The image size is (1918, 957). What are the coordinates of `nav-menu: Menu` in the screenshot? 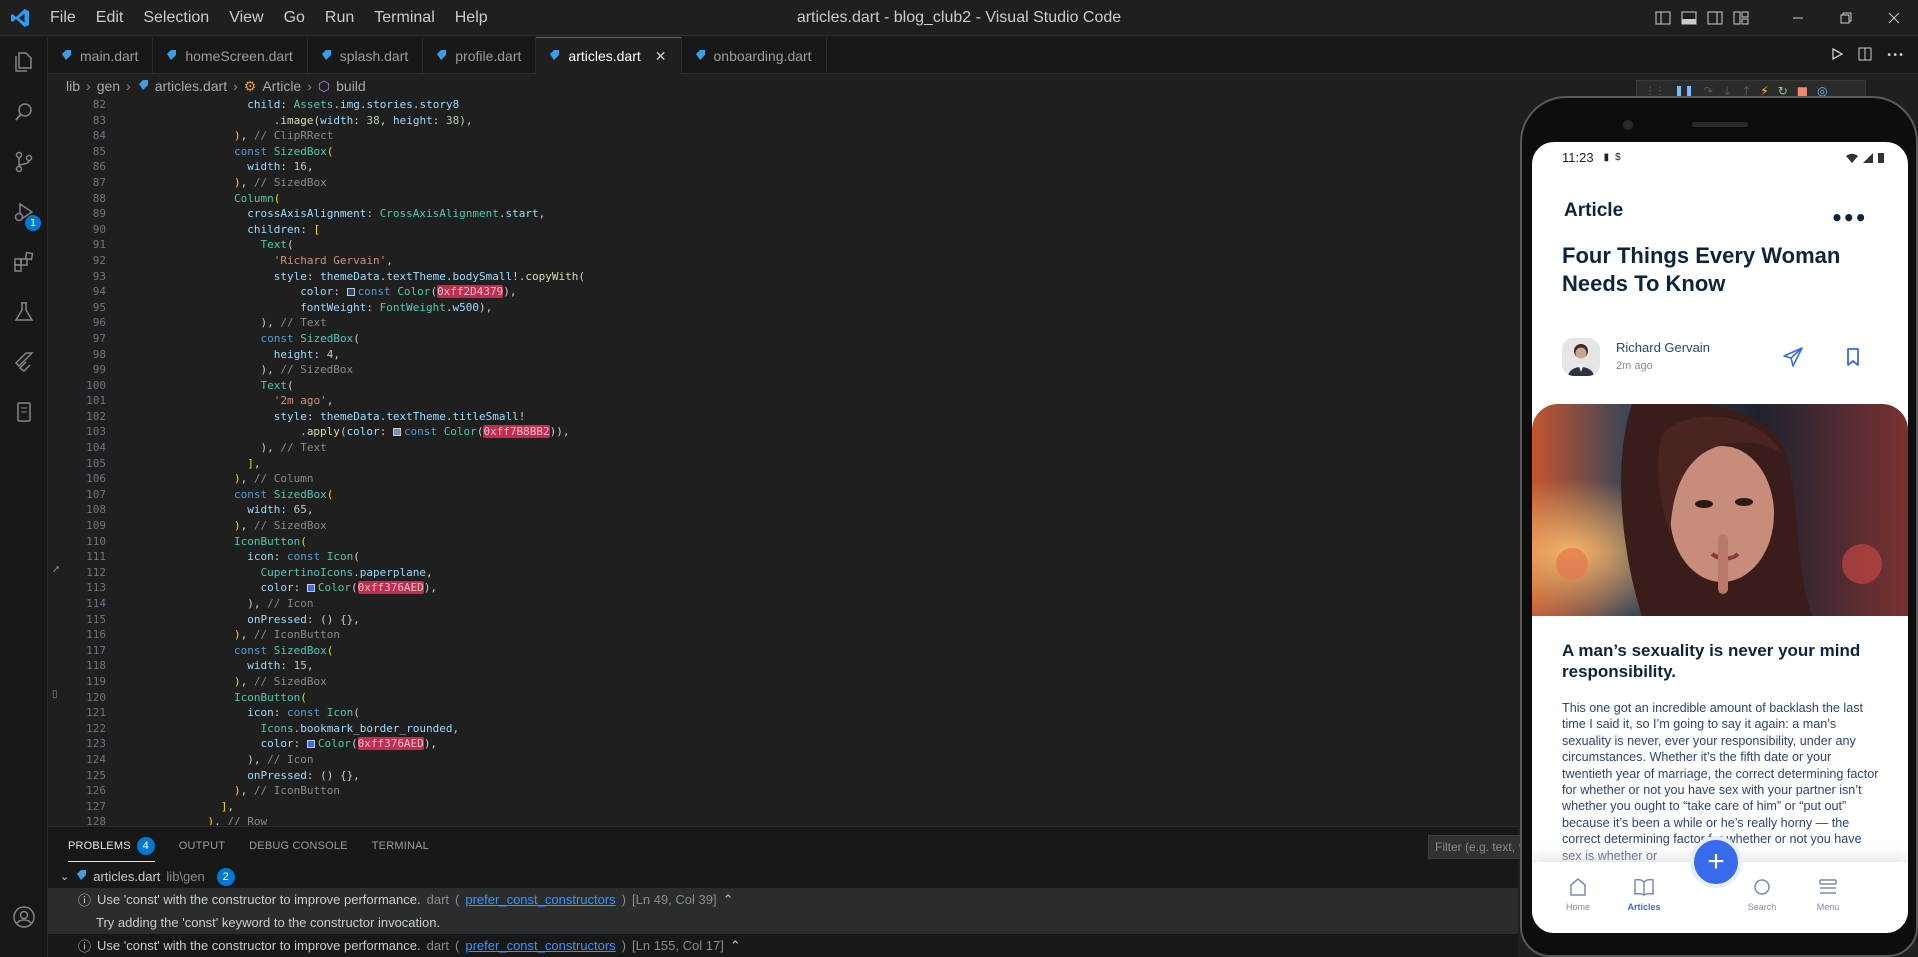 It's located at (1828, 894).